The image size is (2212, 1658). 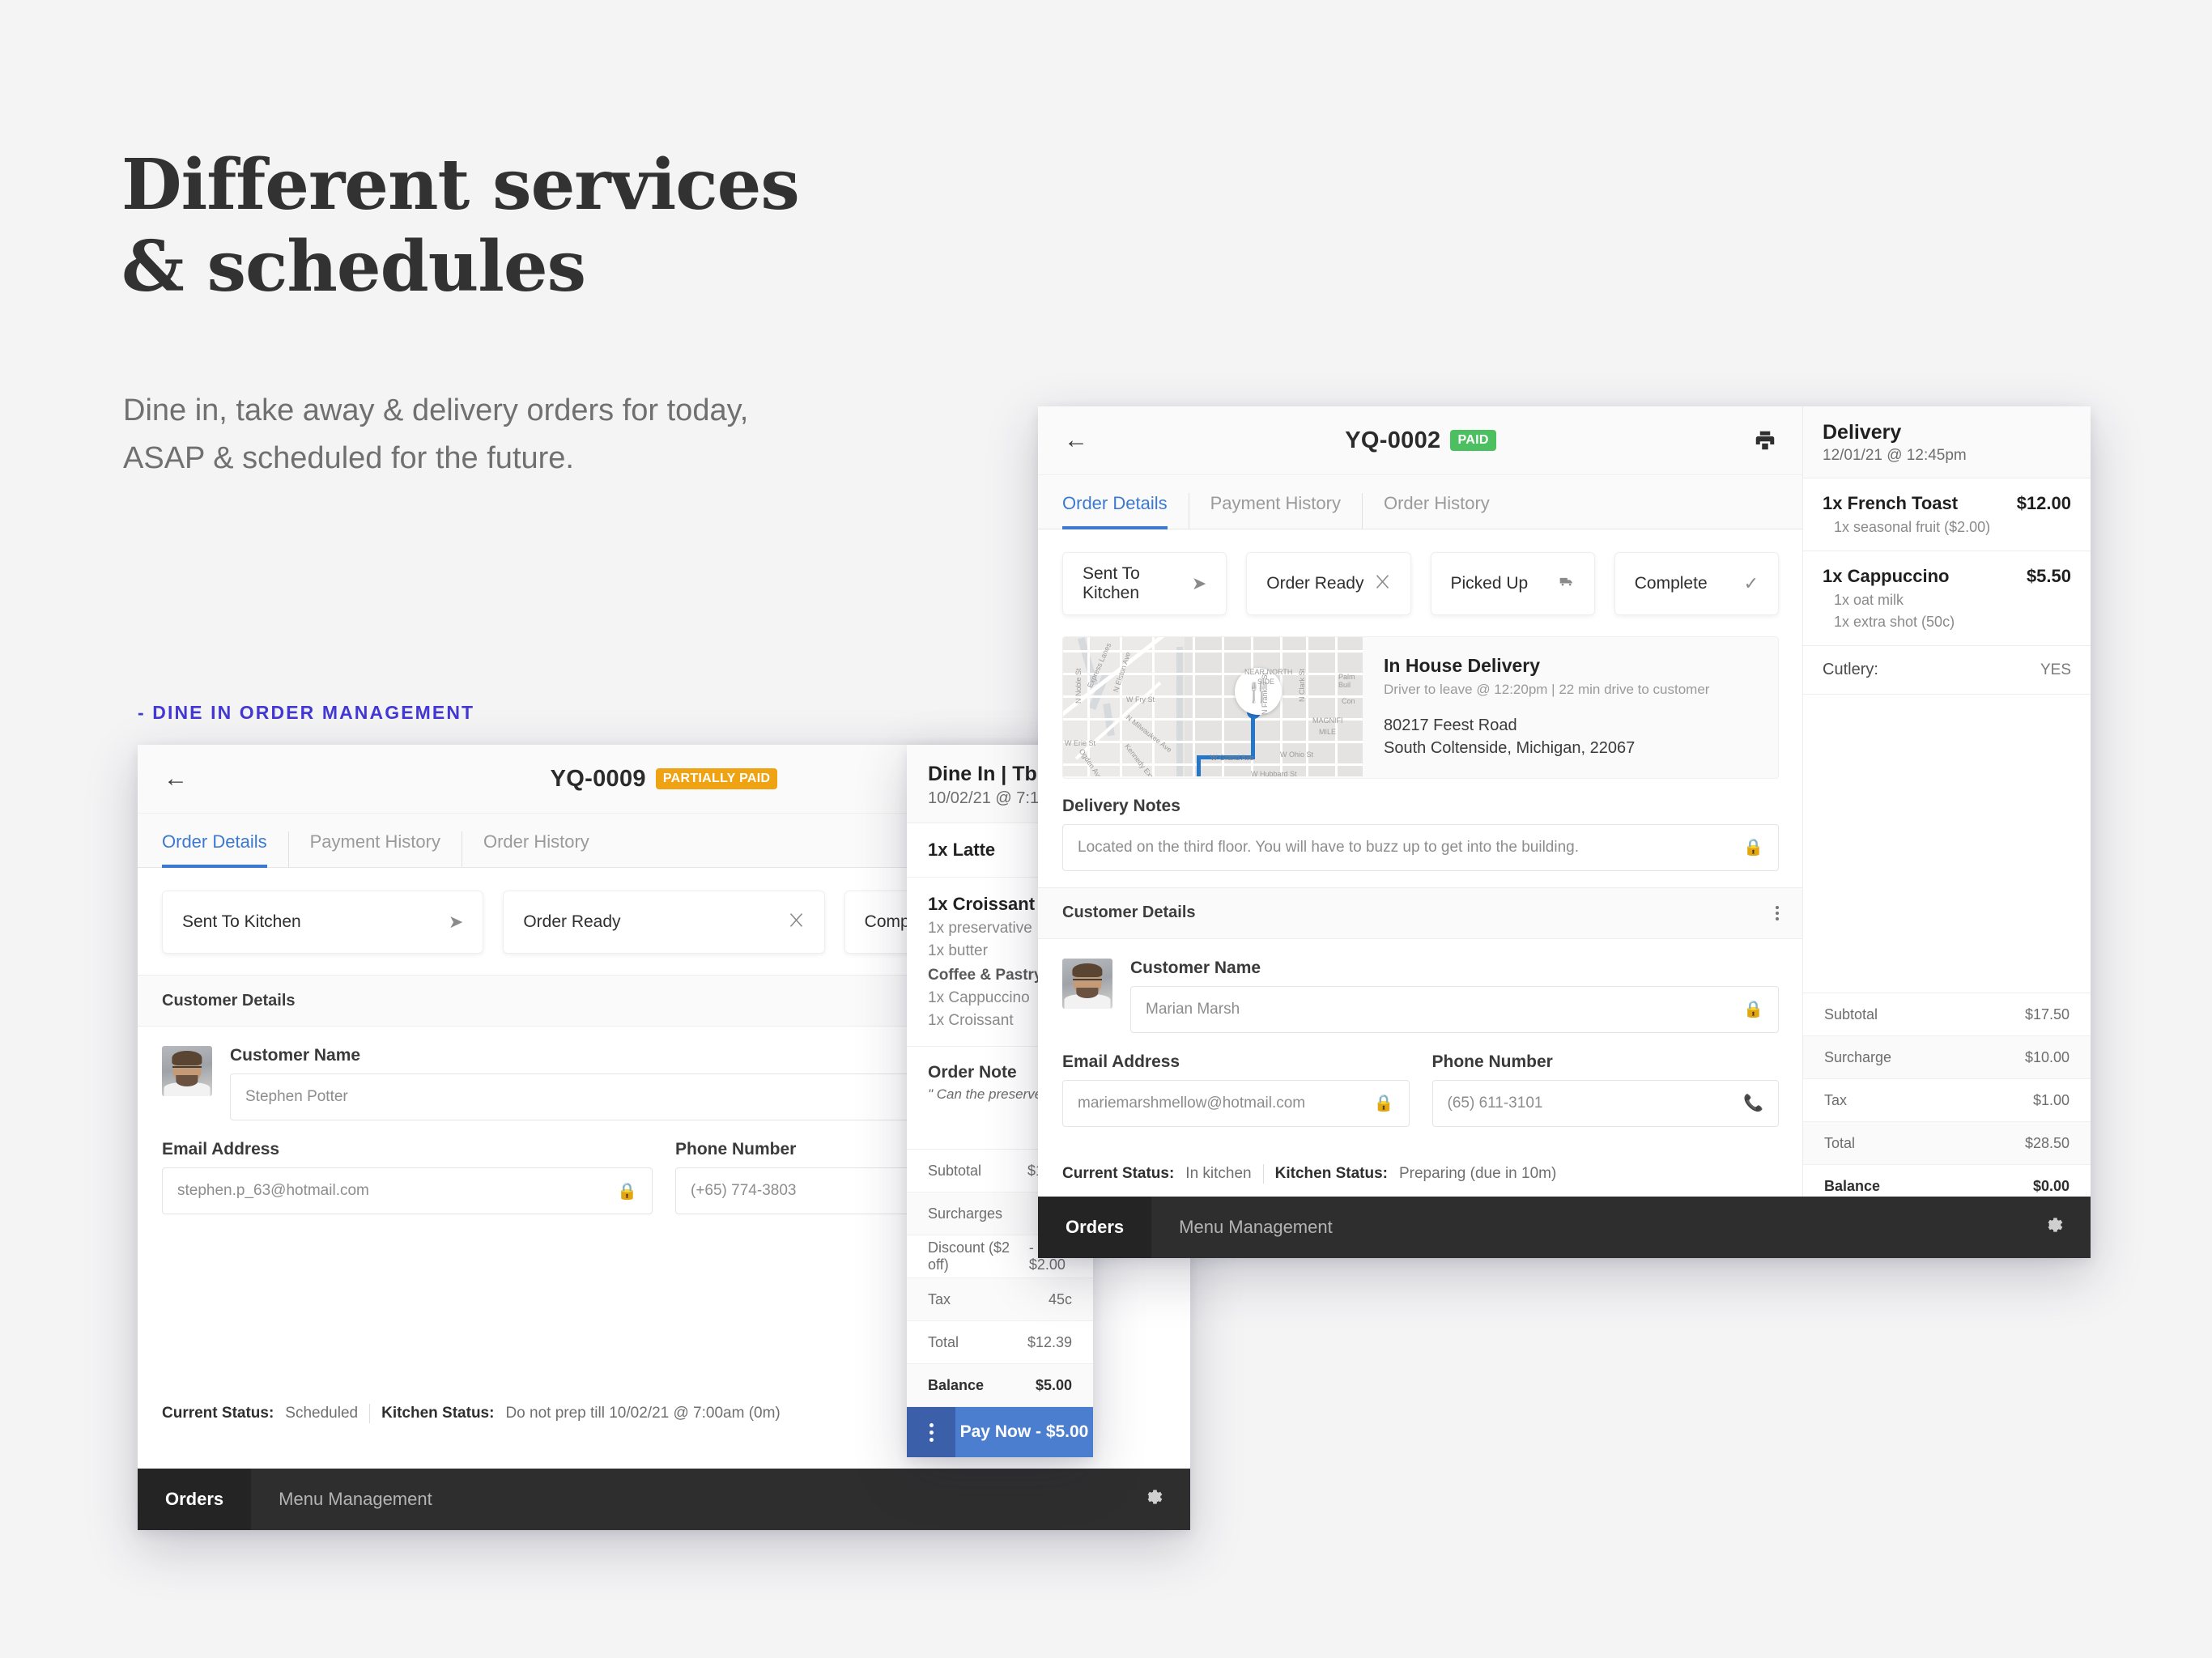 I want to click on item-modifier: 1x oat milk, so click(x=1869, y=600).